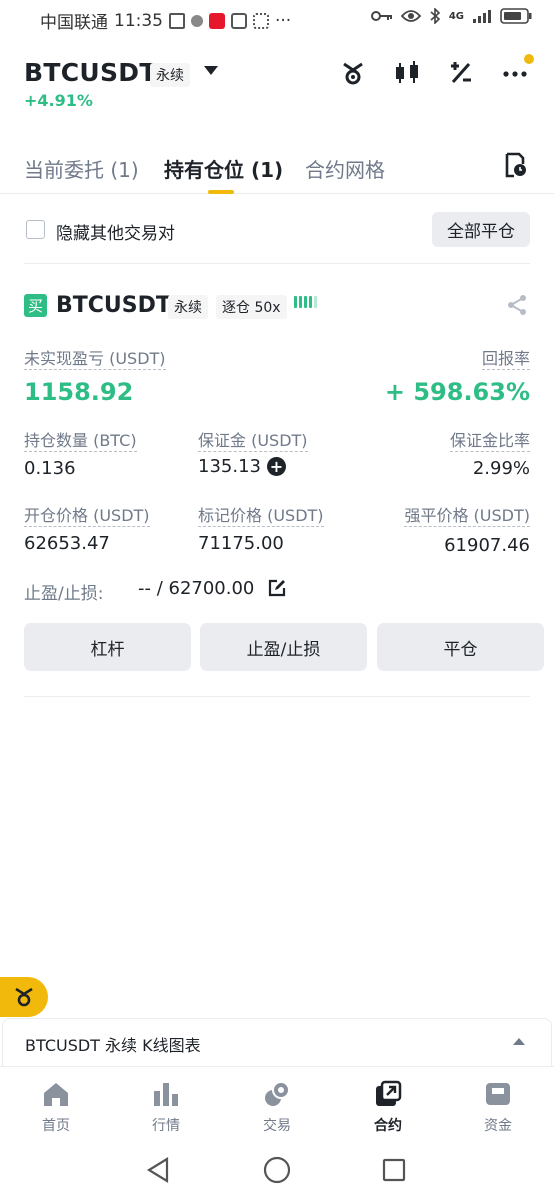  I want to click on hide-other-pairs-label: 隐藏其他交易对, so click(115, 231).